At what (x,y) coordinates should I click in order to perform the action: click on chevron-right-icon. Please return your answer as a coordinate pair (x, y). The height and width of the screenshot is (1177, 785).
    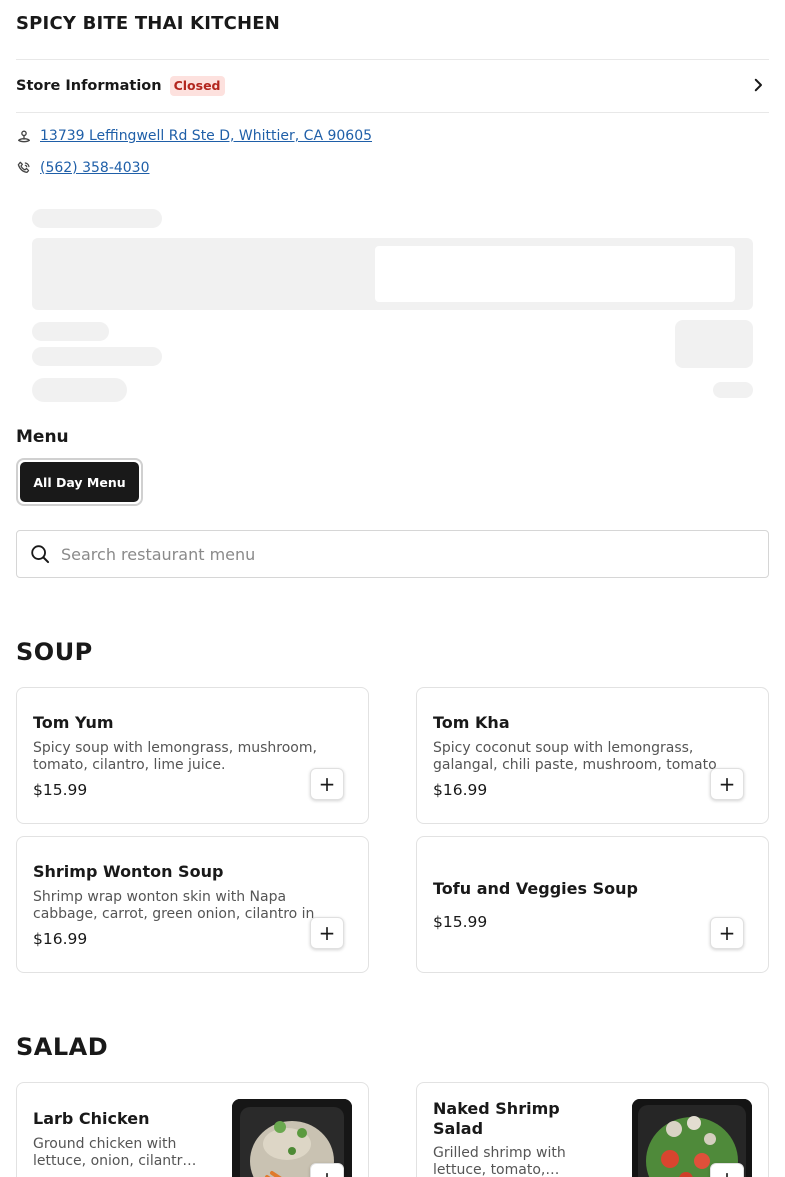
    Looking at the image, I should click on (758, 85).